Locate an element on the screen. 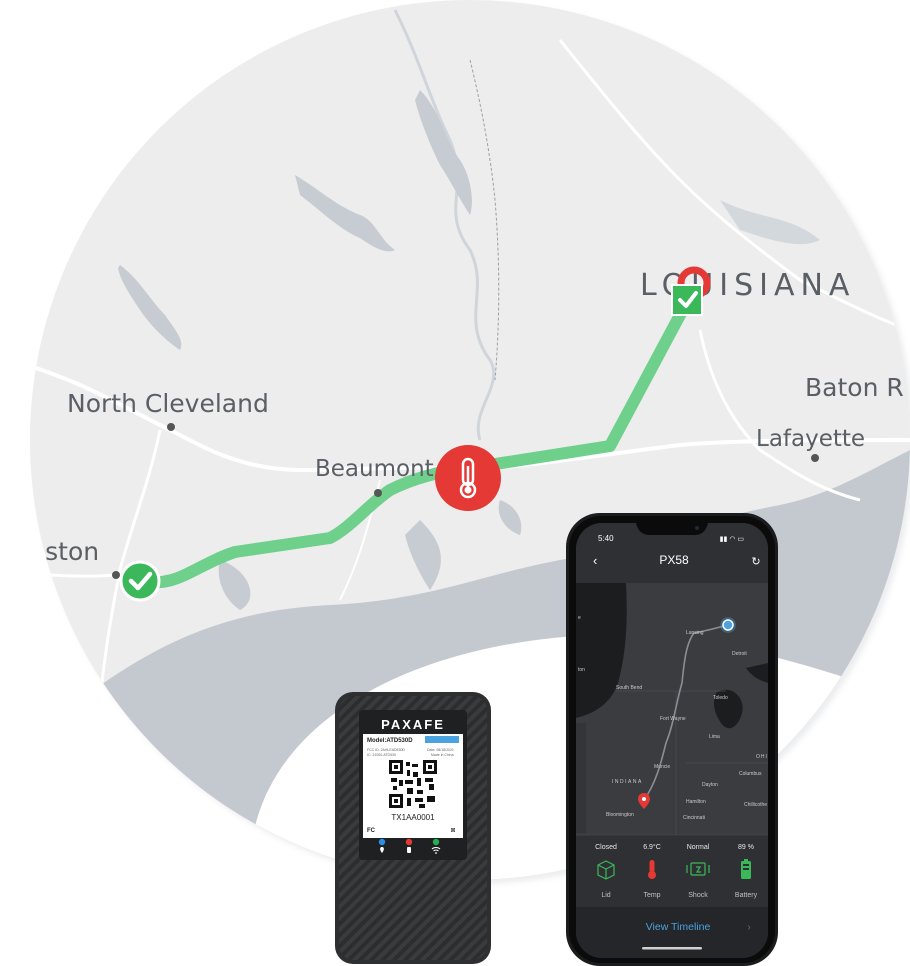 This screenshot has width=910, height=966. phone-map-label-indiana: INDIANA is located at coordinates (627, 782).